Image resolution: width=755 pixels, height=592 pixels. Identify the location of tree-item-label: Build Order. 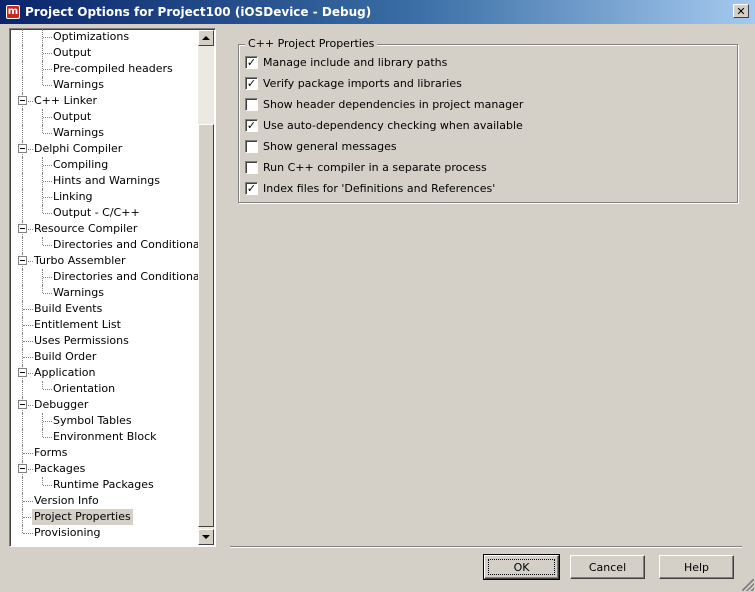
(65, 356).